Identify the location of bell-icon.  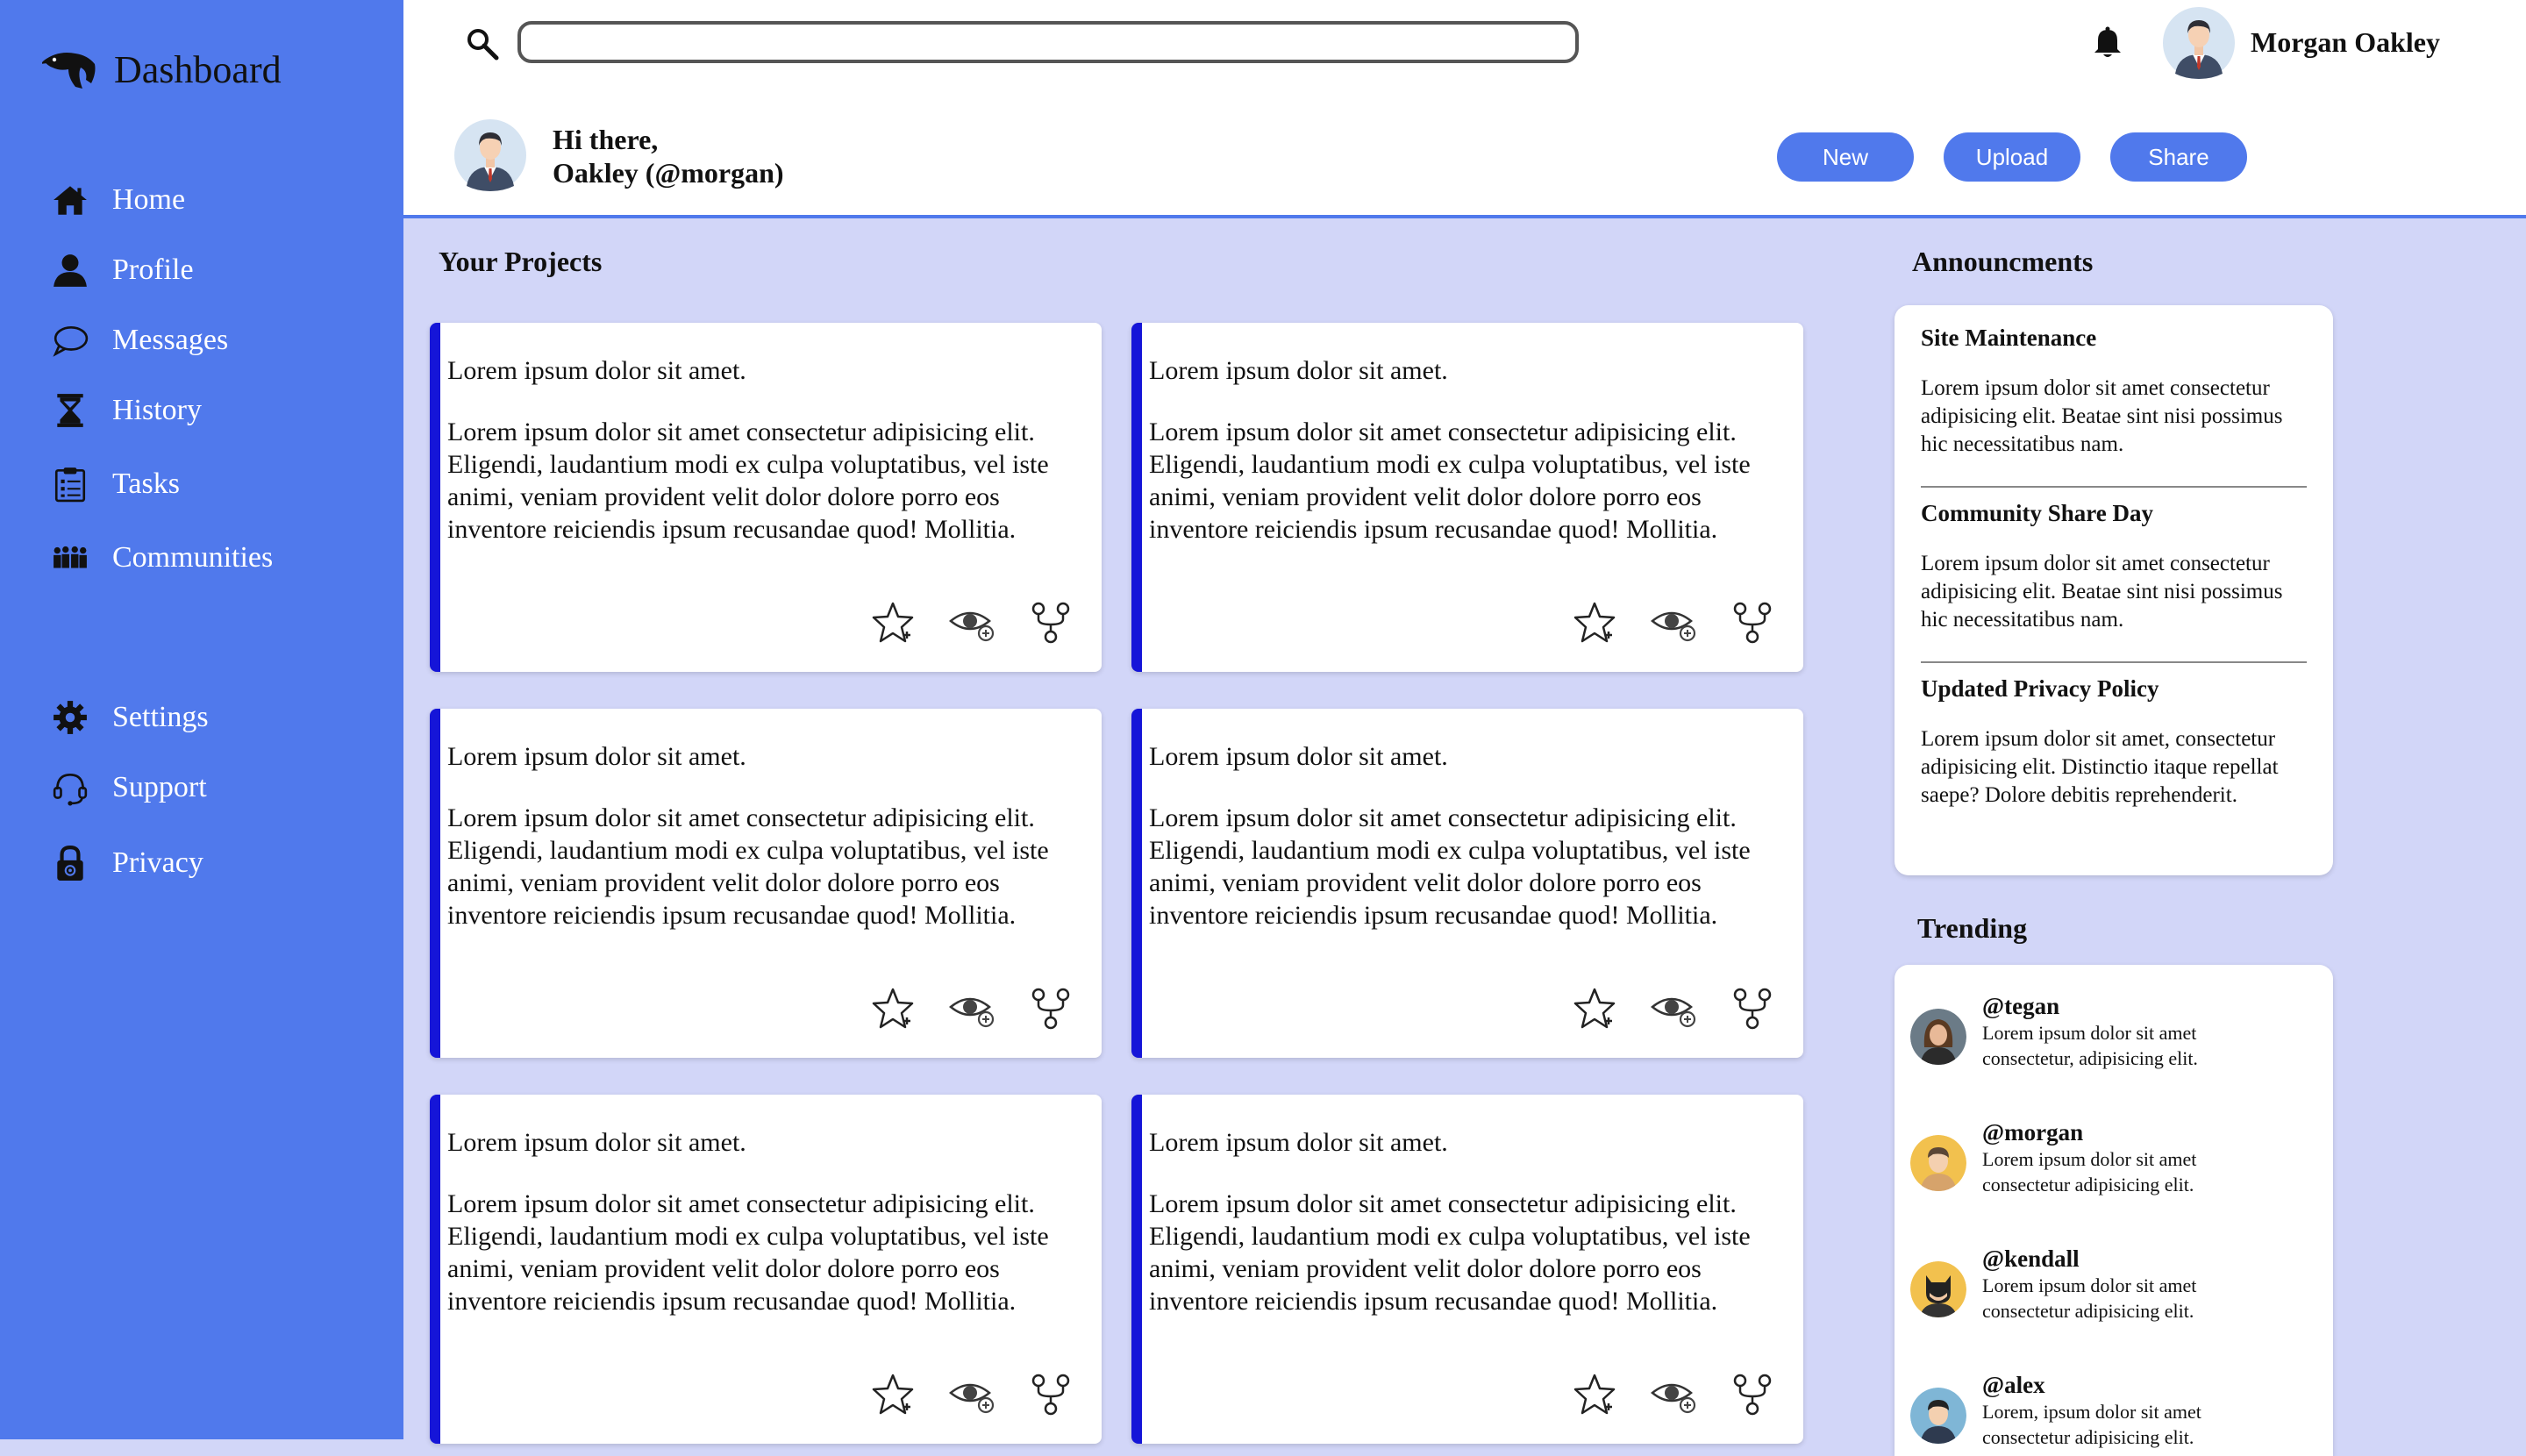
(2108, 43).